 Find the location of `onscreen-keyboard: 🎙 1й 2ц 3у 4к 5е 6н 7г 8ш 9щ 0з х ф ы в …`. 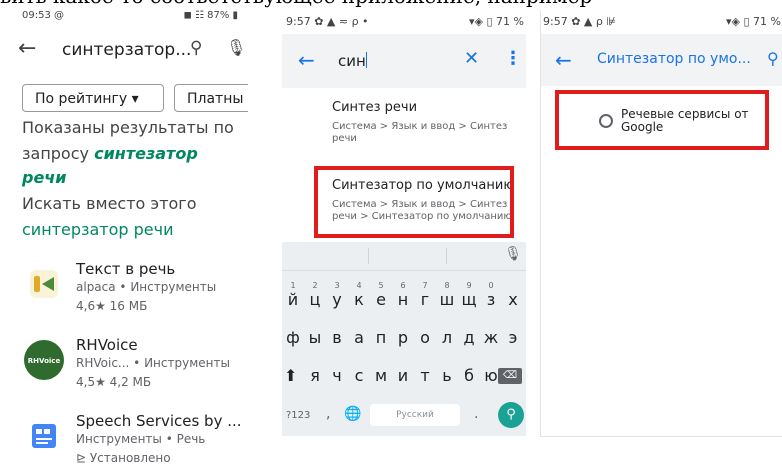

onscreen-keyboard: 🎙 1й 2ц 3у 4к 5е 6н 7г 8ш 9щ 0з х ф ы в … is located at coordinates (404, 339).